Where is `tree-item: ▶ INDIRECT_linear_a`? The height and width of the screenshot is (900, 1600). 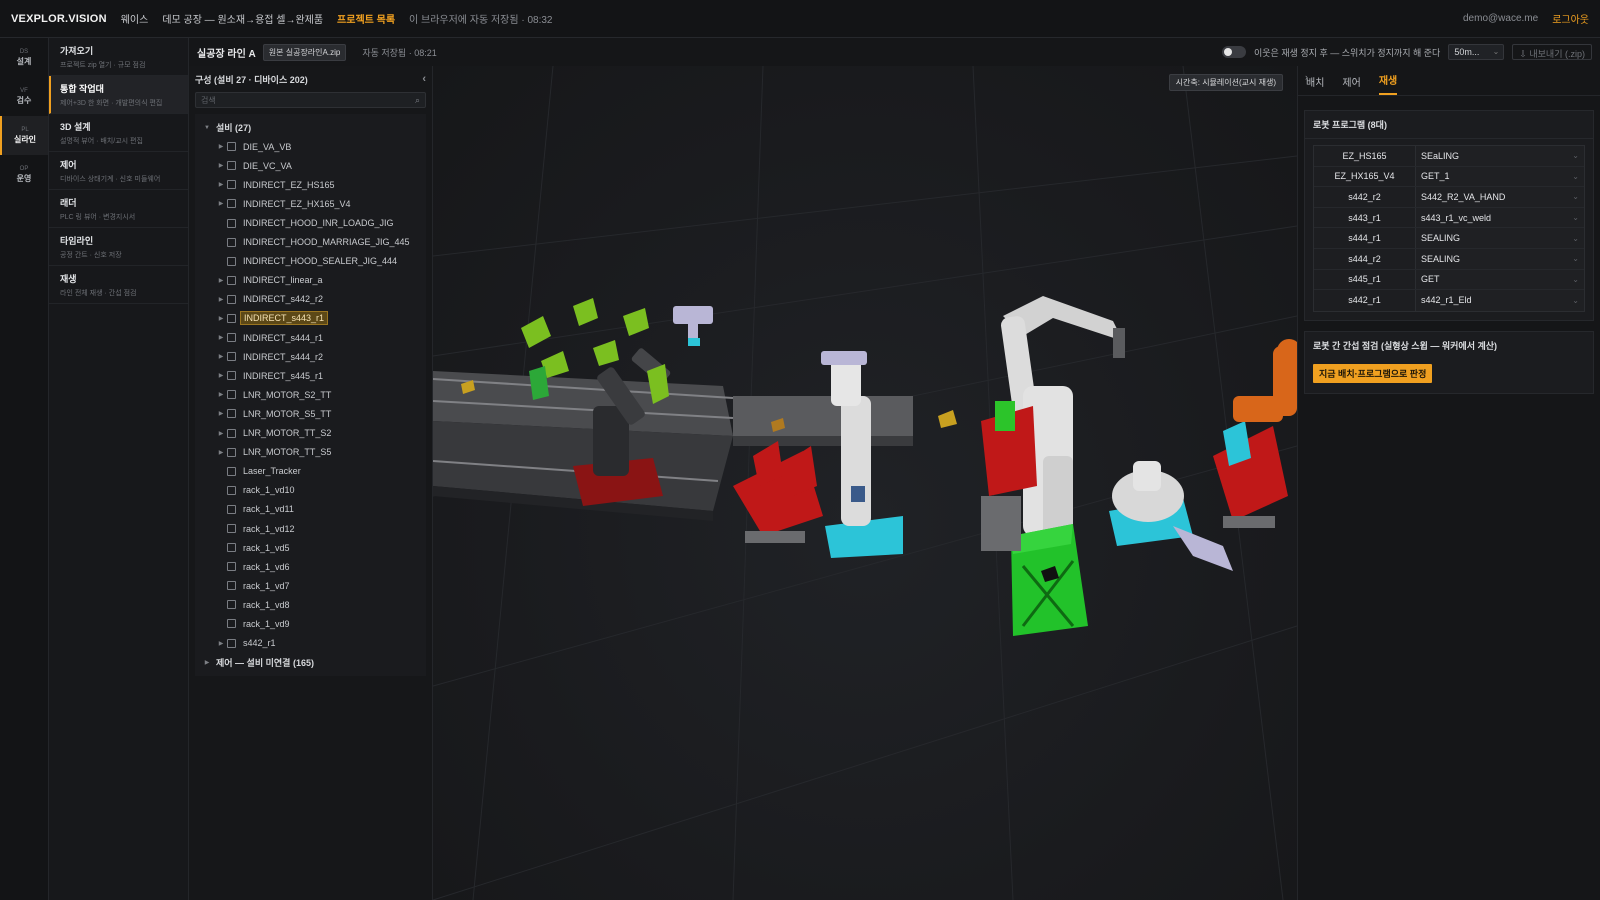 tree-item: ▶ INDIRECT_linear_a is located at coordinates (310, 280).